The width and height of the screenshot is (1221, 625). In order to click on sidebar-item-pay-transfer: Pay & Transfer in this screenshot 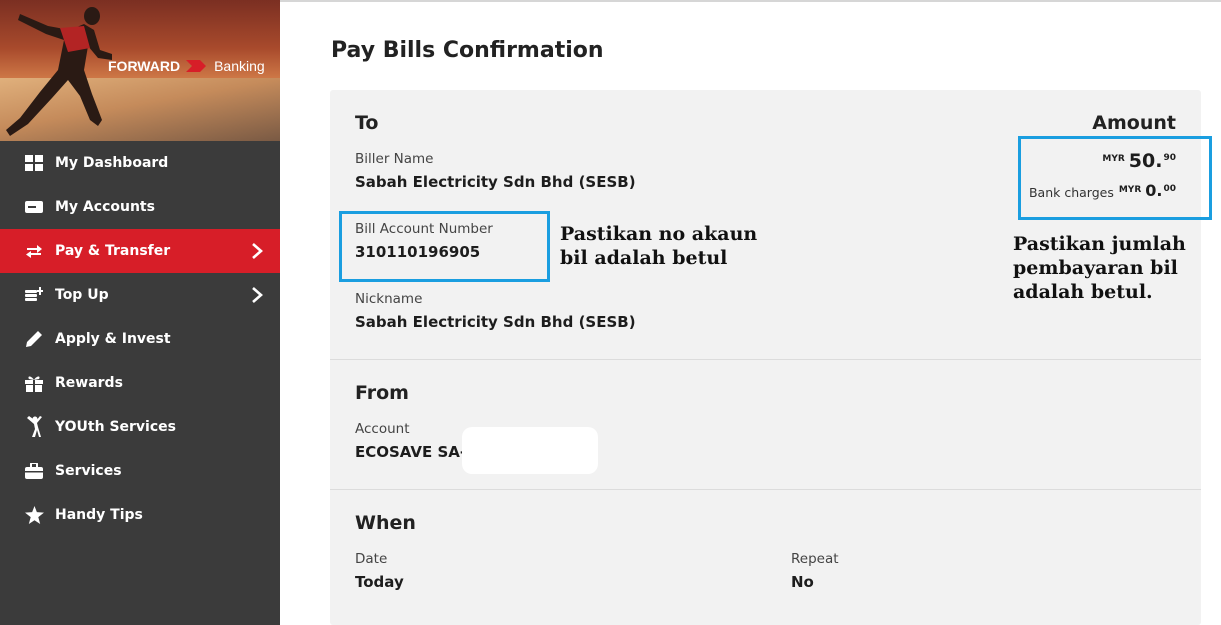, I will do `click(140, 251)`.